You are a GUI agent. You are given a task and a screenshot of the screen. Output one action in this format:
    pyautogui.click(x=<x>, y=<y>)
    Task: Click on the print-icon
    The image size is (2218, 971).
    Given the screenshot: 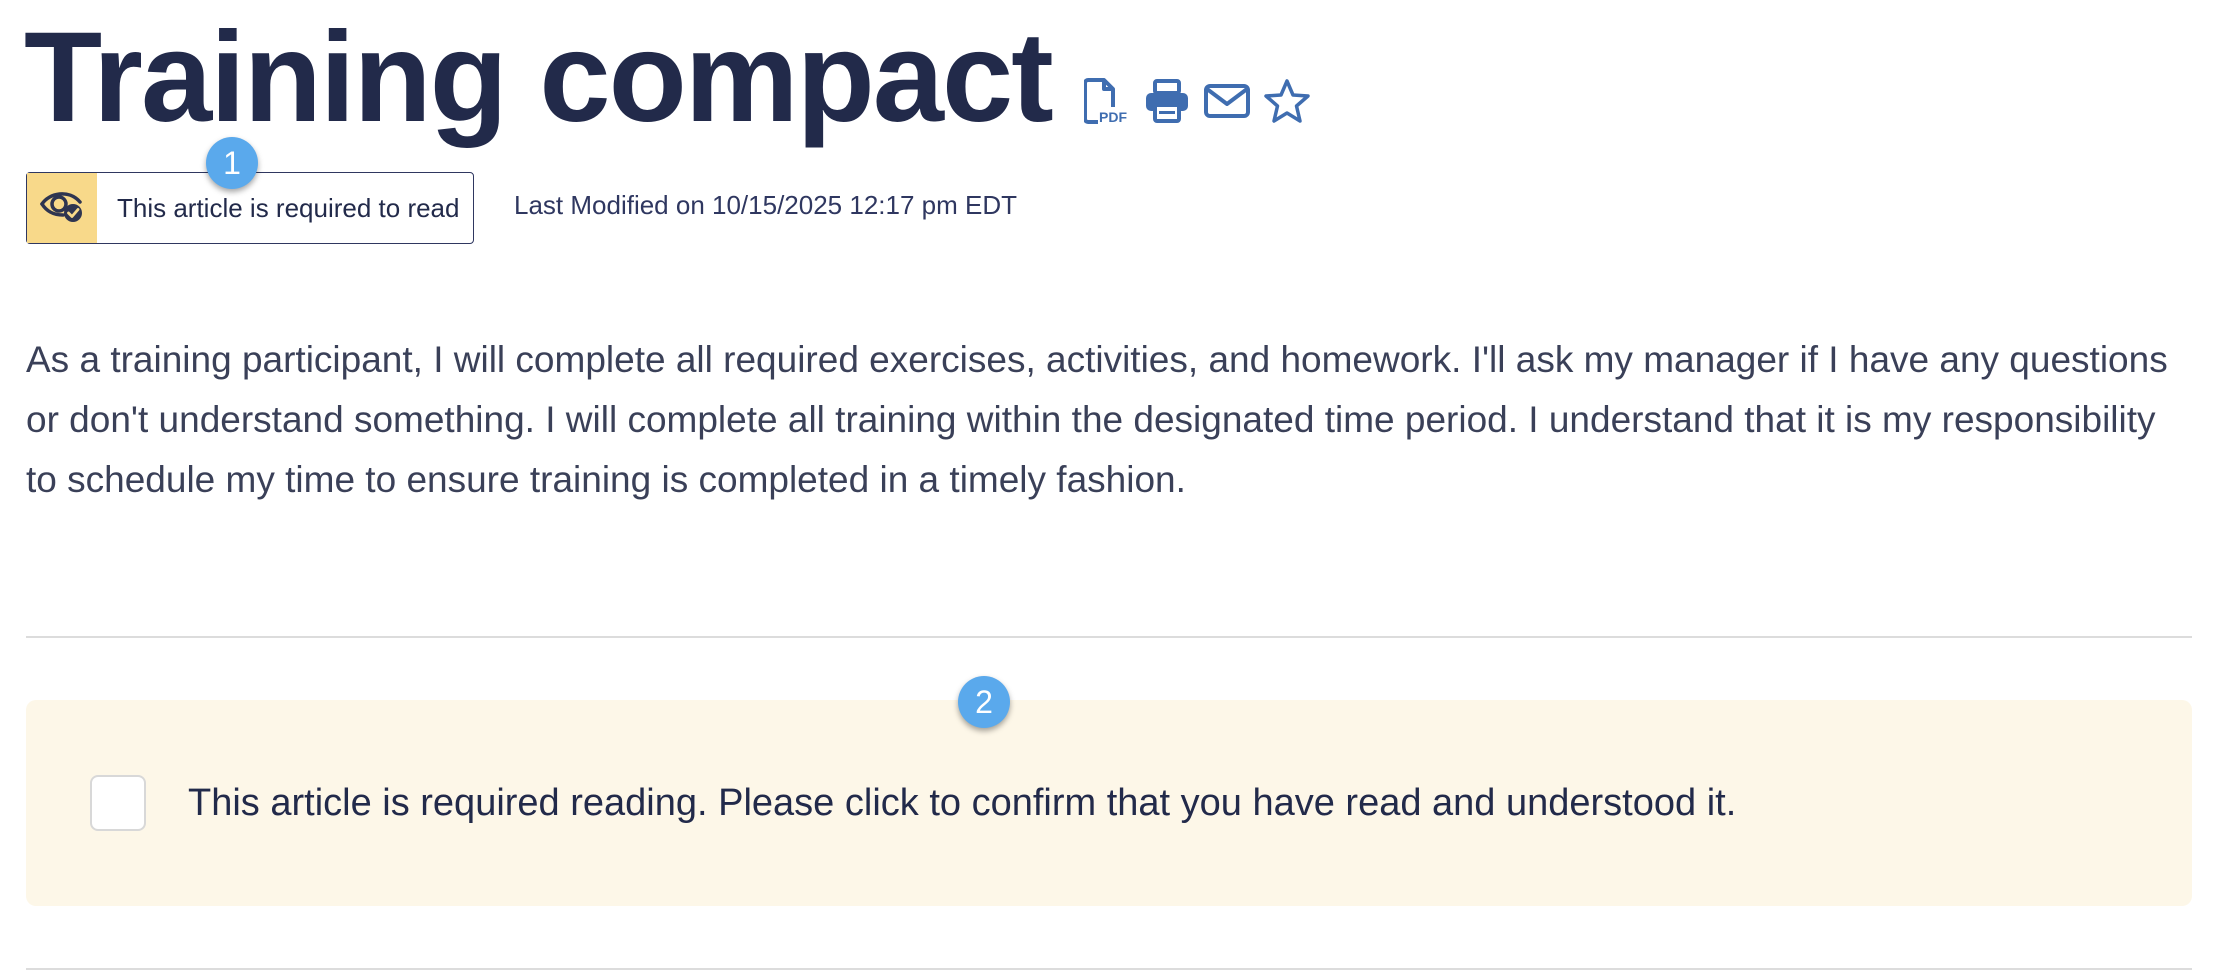 What is the action you would take?
    pyautogui.click(x=1167, y=101)
    